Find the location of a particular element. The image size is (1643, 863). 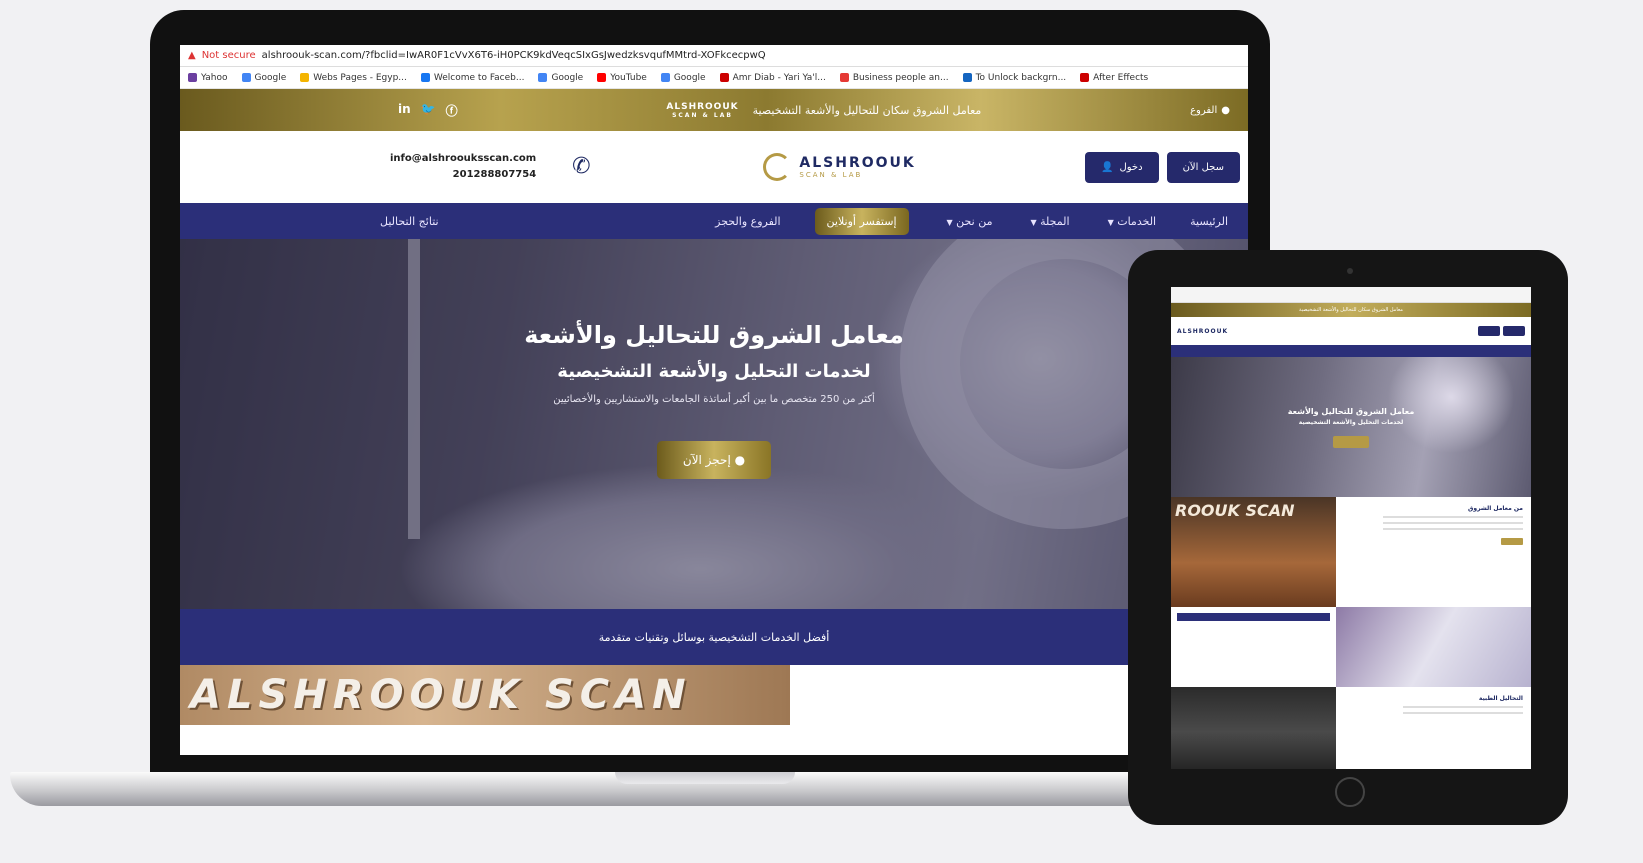

phone-text: 201288807754 is located at coordinates (463, 175).